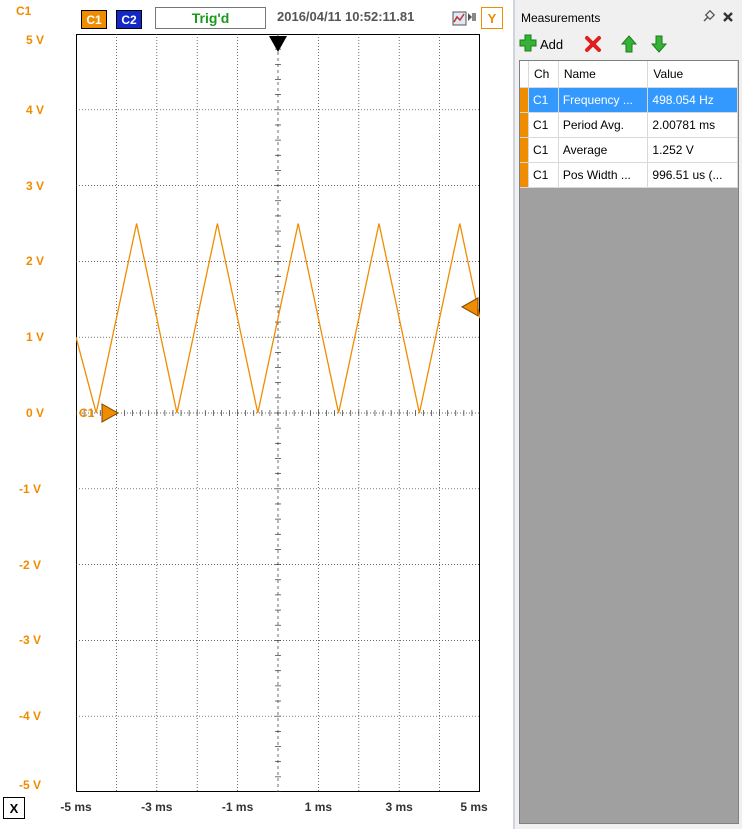  What do you see at coordinates (708, 16) in the screenshot?
I see `pin-icon` at bounding box center [708, 16].